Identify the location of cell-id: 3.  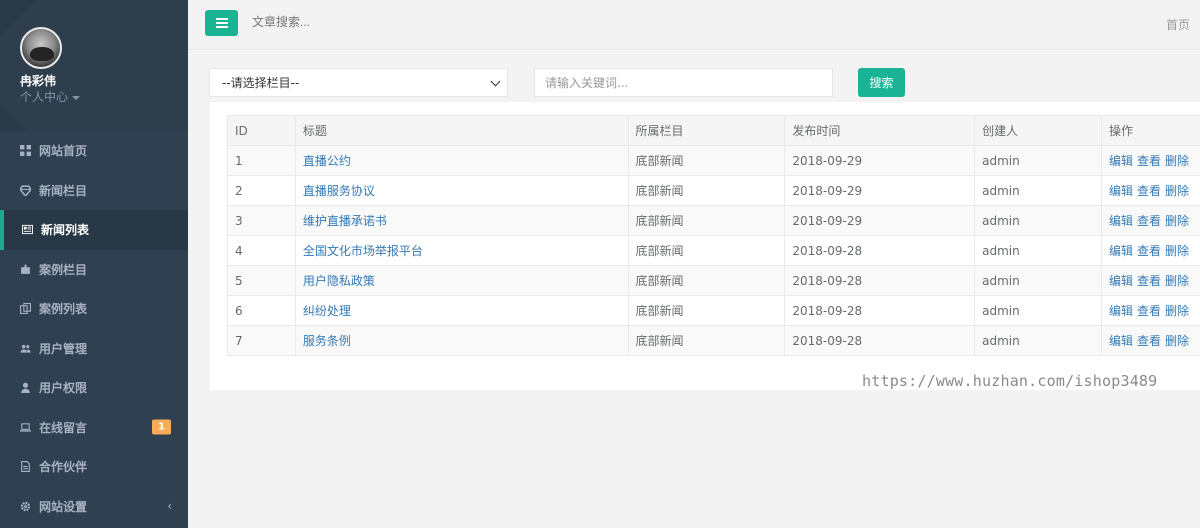
(261, 220).